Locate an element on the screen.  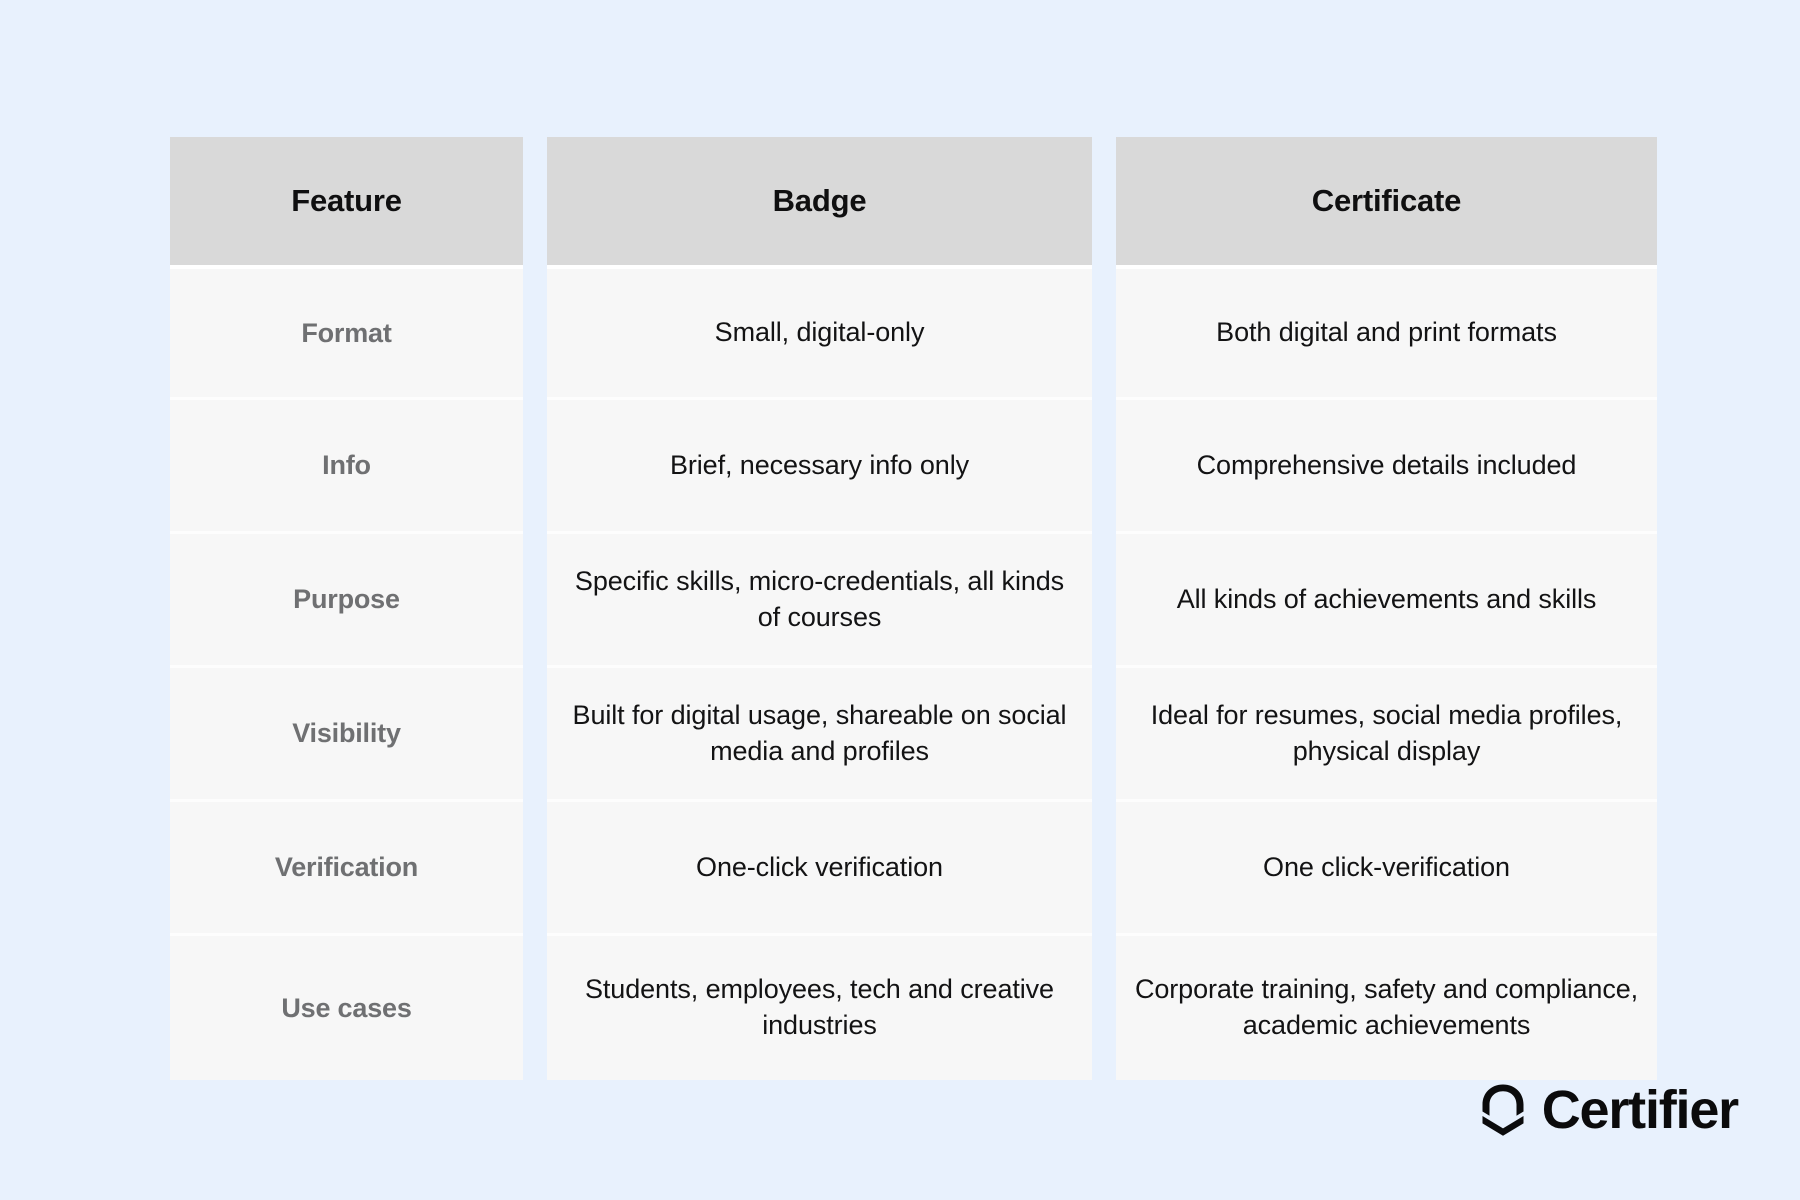
feature-label-use-cases: Use cases is located at coordinates (346, 1007).